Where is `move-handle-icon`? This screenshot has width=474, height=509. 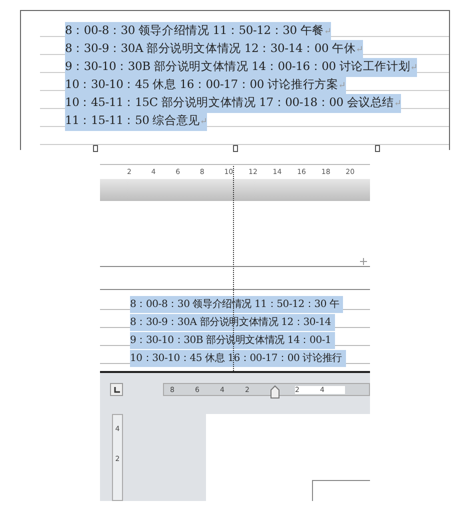 move-handle-icon is located at coordinates (363, 261).